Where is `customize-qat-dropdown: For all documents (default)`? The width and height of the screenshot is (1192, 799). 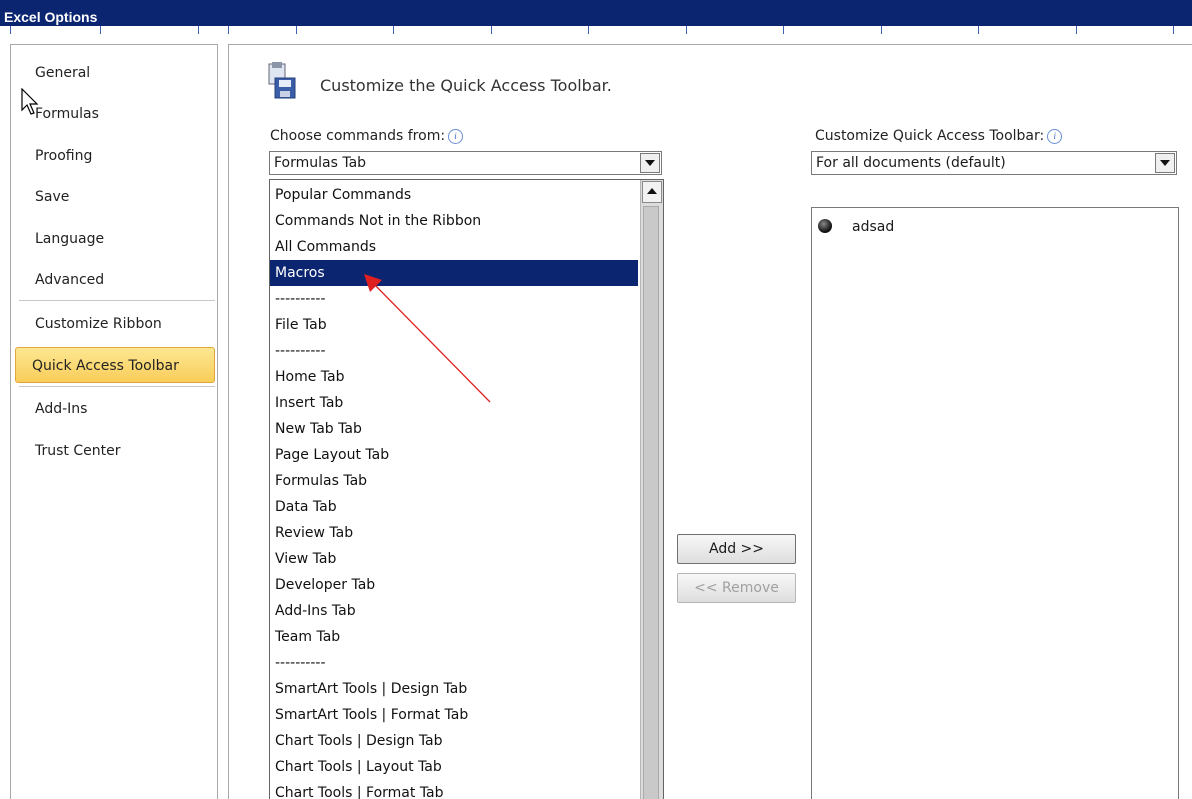
customize-qat-dropdown: For all documents (default) is located at coordinates (994, 163).